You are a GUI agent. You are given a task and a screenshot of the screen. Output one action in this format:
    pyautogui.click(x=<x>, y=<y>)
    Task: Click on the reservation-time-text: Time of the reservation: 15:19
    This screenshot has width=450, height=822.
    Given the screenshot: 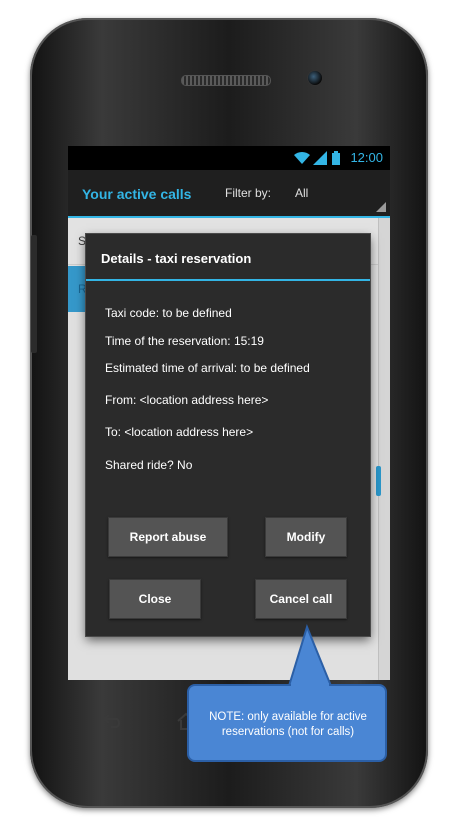 What is the action you would take?
    pyautogui.click(x=184, y=341)
    